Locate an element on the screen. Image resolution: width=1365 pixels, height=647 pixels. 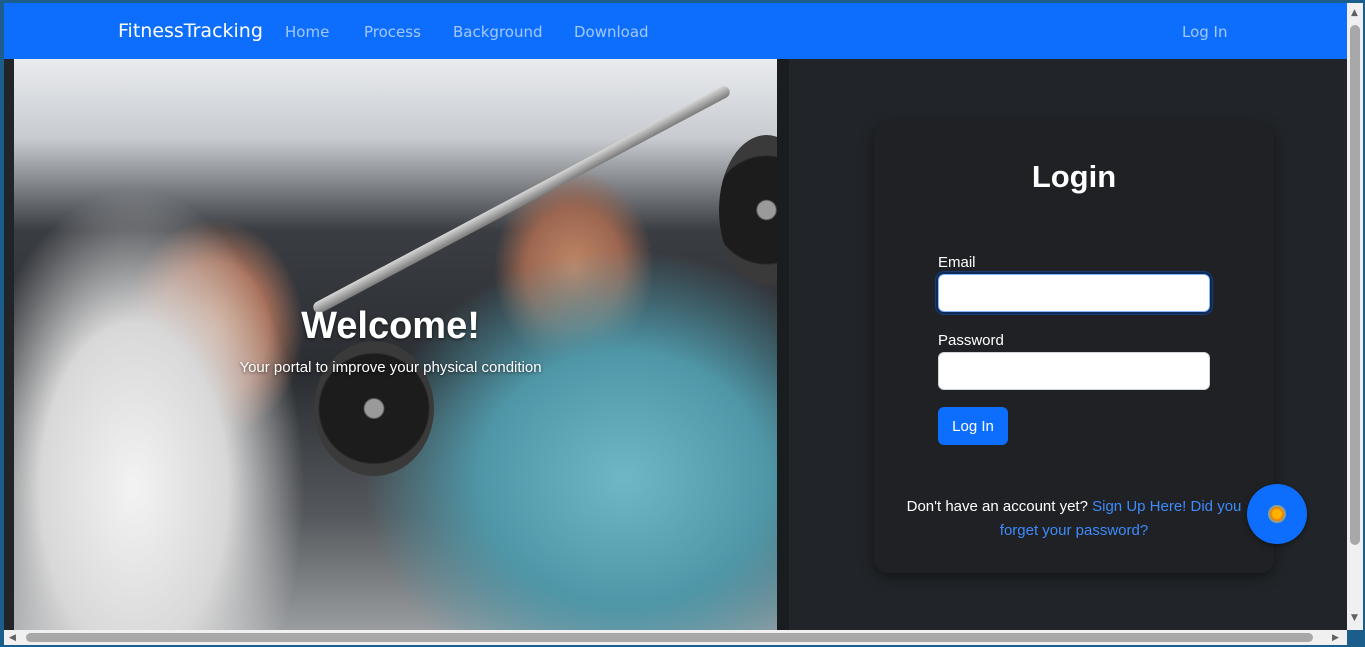
sun-icon is located at coordinates (1277, 514).